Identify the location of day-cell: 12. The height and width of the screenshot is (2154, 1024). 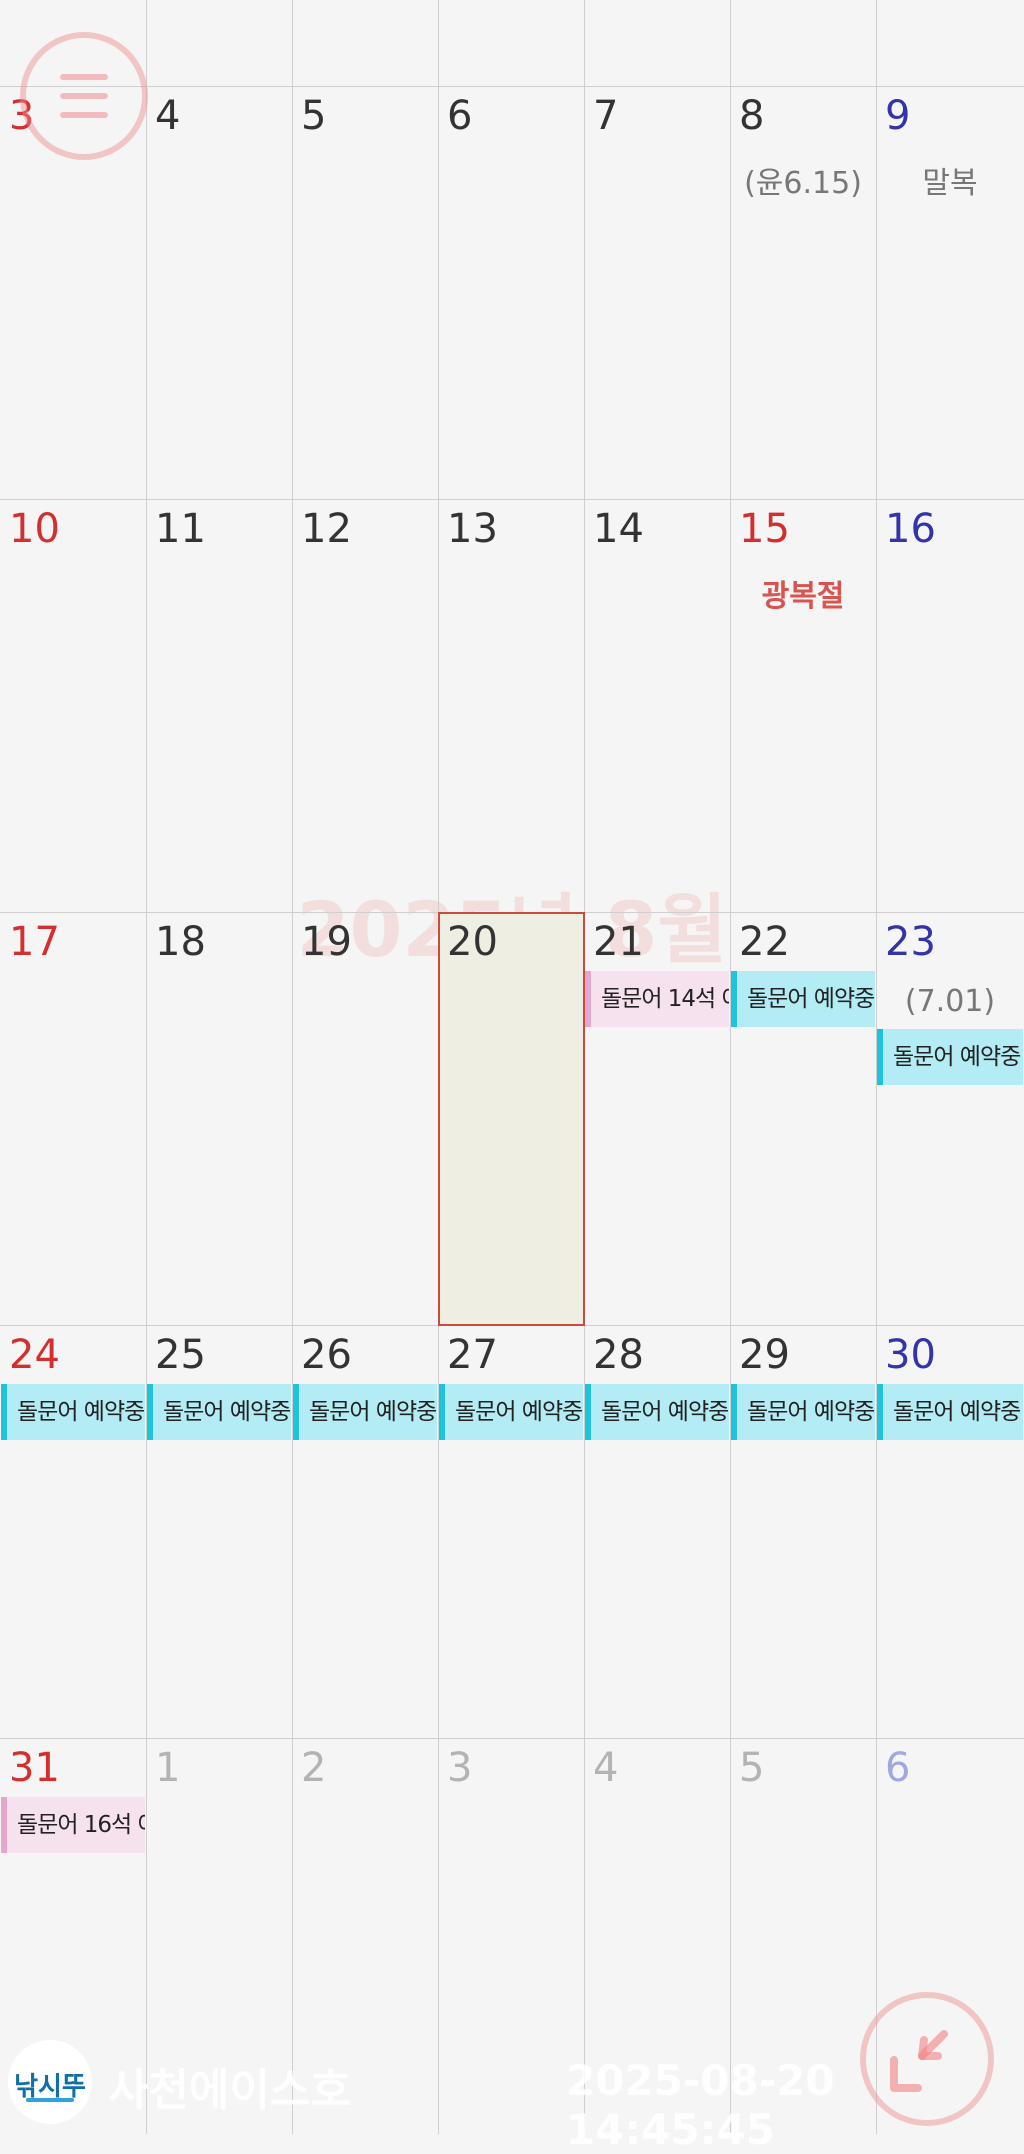
(365, 705).